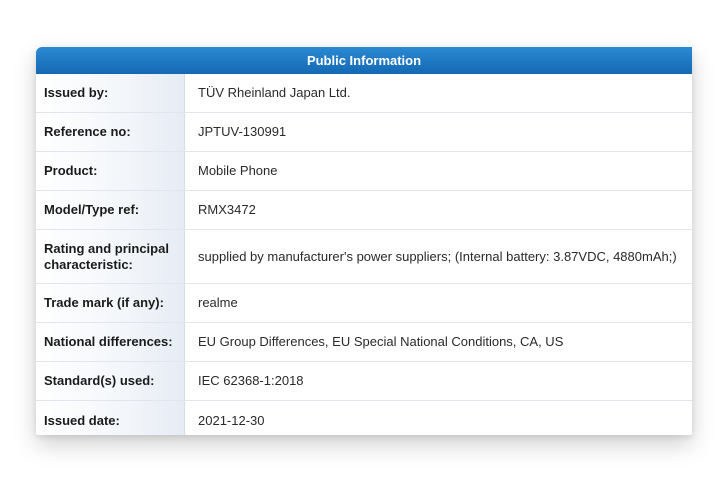 Image resolution: width=728 pixels, height=482 pixels. Describe the element at coordinates (218, 302) in the screenshot. I see `row-value: realme` at that location.